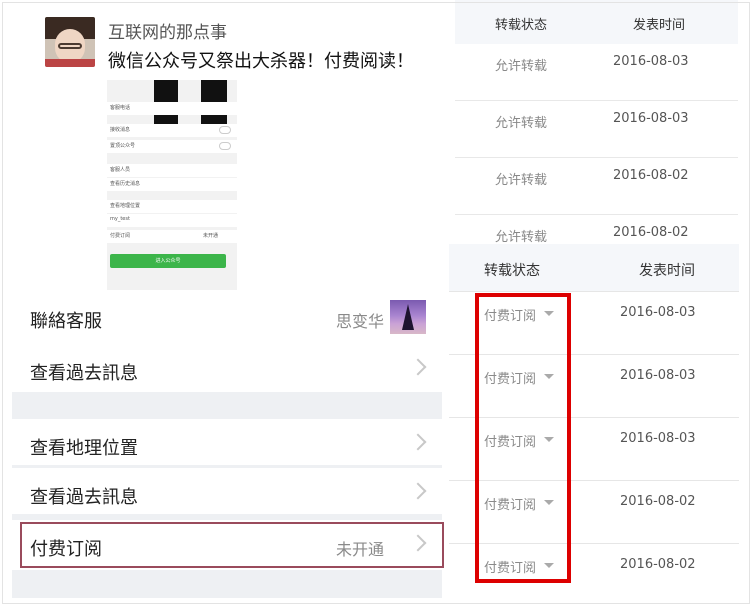 Image resolution: width=752 pixels, height=606 pixels. Describe the element at coordinates (125, 184) in the screenshot. I see `phone-row-label: 查看历史消息` at that location.